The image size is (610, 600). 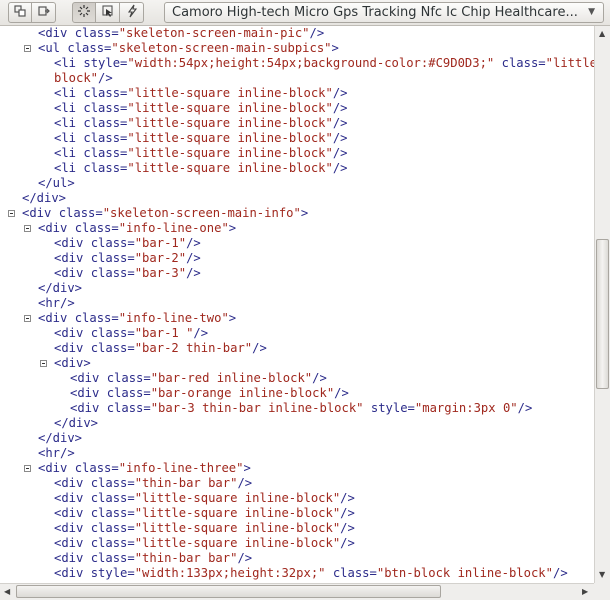 I want to click on code-line: <div class="skeleton-screen-main-pic"/>, so click(x=181, y=33).